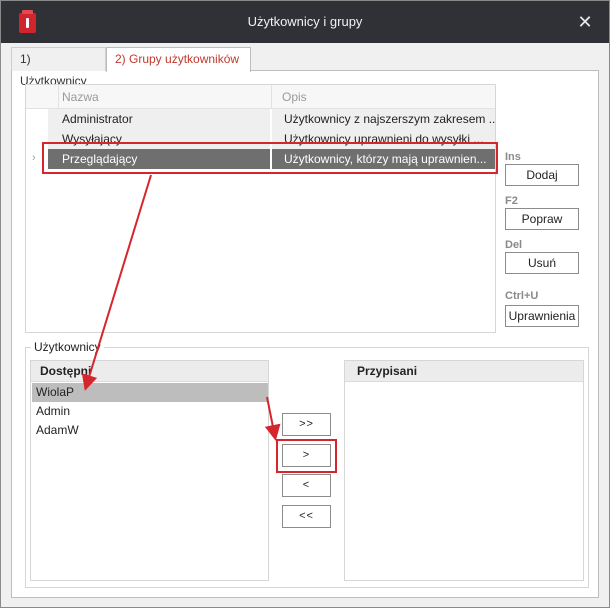 The height and width of the screenshot is (608, 610). I want to click on row-pointer-icon: ›, so click(34, 158).